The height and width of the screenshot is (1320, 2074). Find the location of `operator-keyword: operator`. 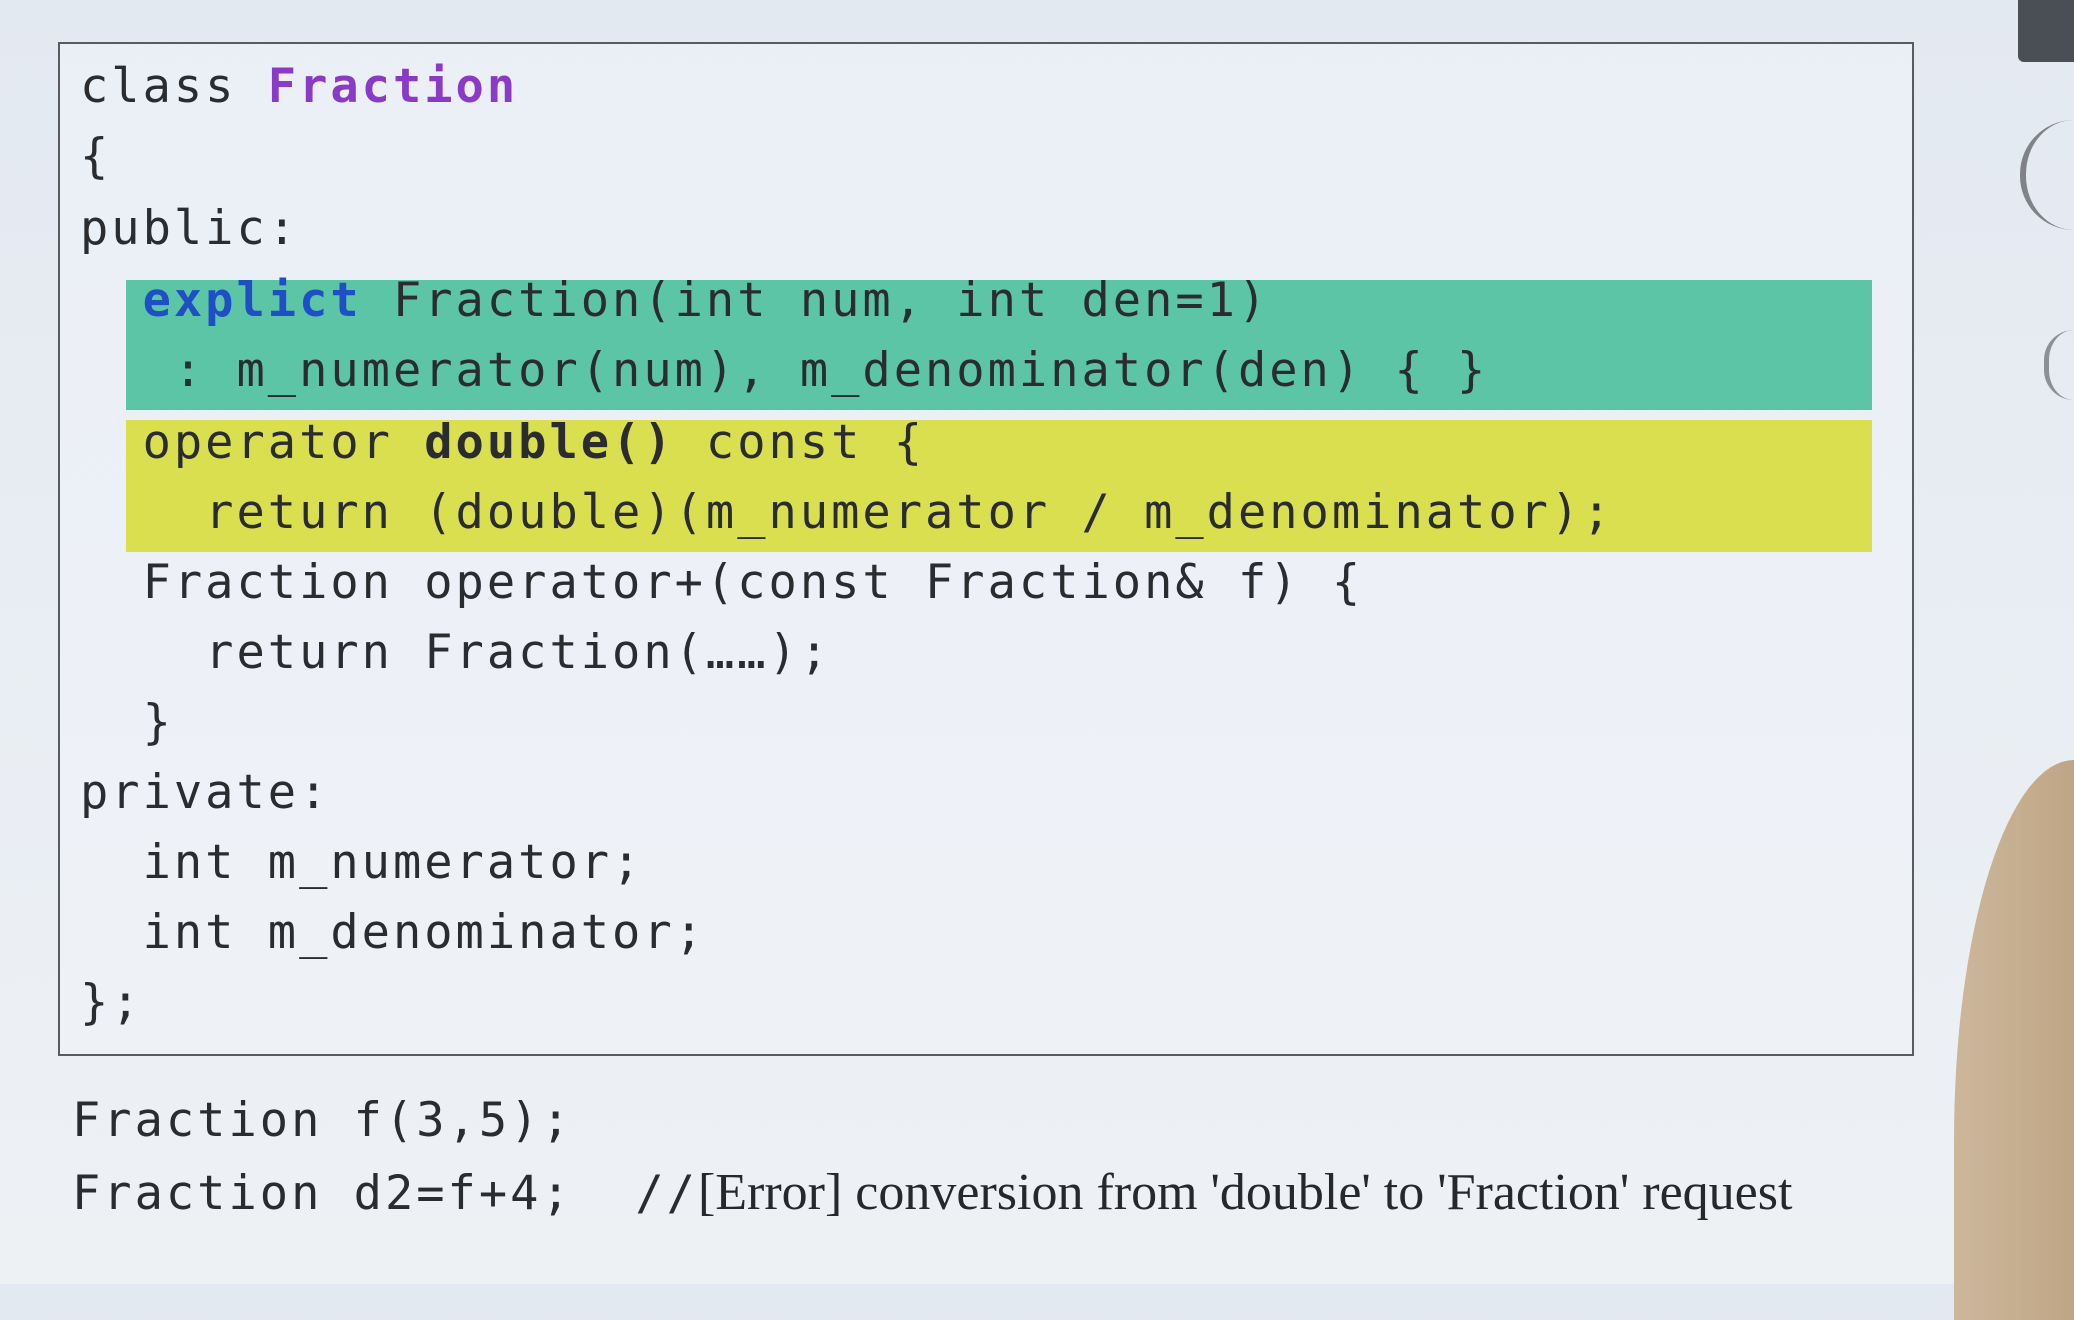

operator-keyword: operator is located at coordinates (252, 442).